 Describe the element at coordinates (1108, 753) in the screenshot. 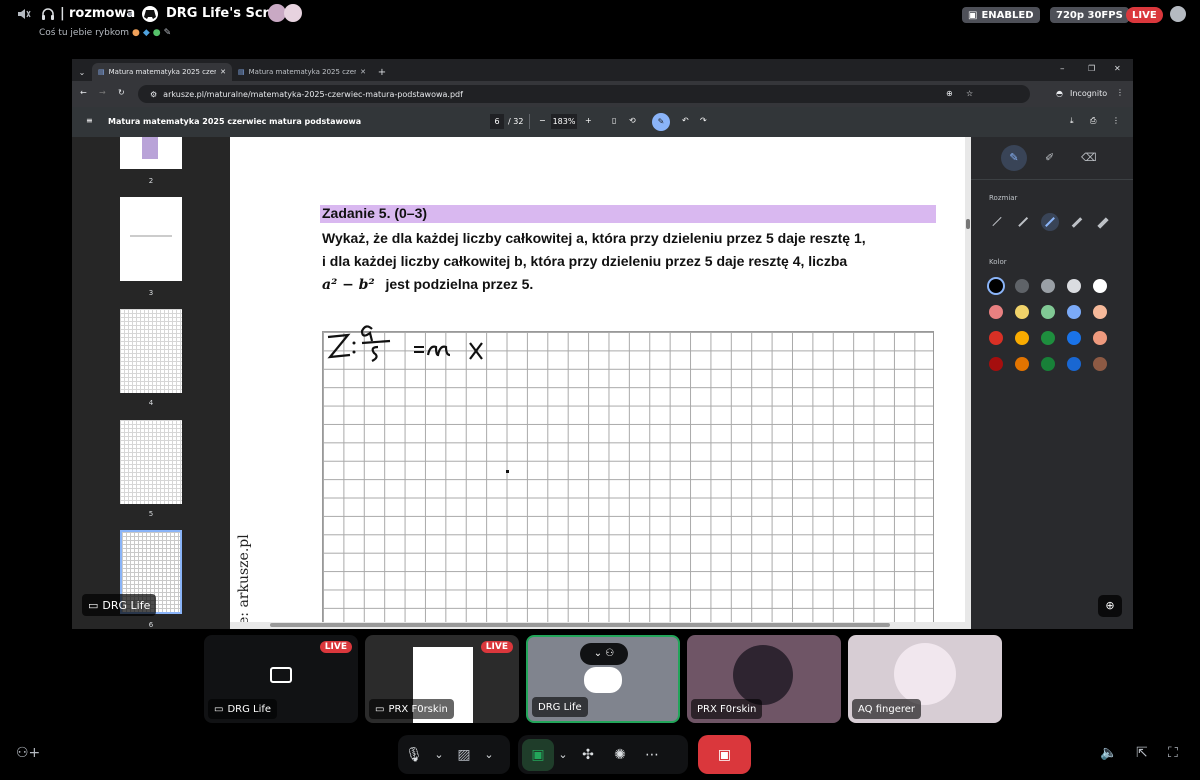

I see `volume-icon: 🔈` at that location.